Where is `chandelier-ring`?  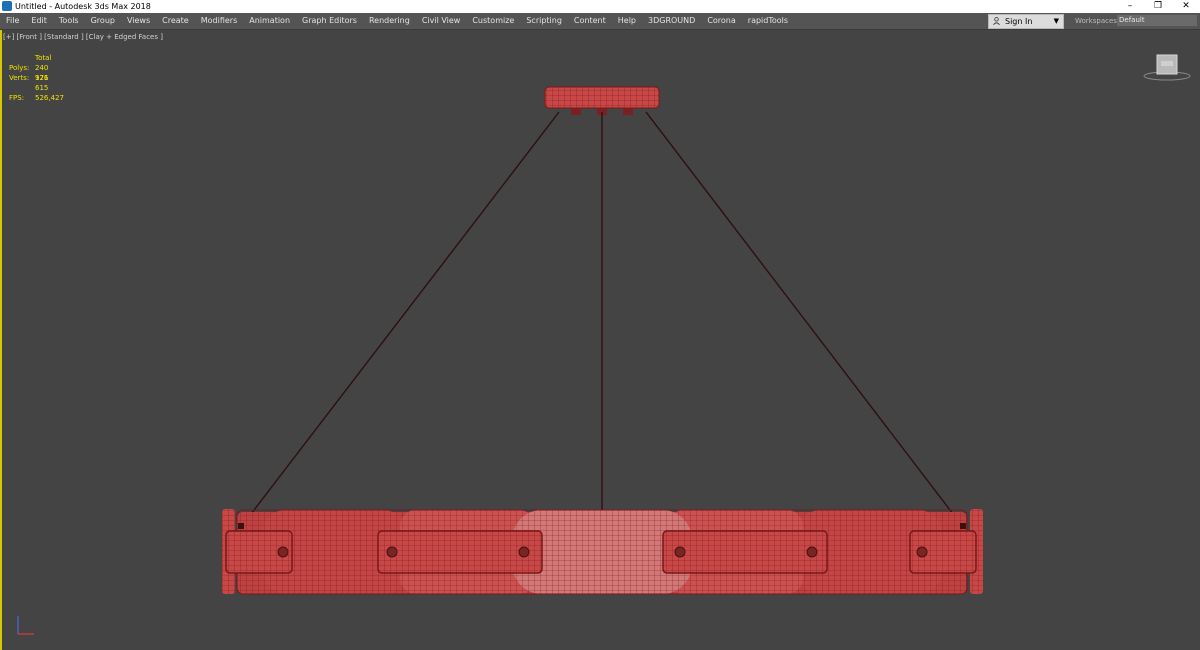
chandelier-ring is located at coordinates (602, 552).